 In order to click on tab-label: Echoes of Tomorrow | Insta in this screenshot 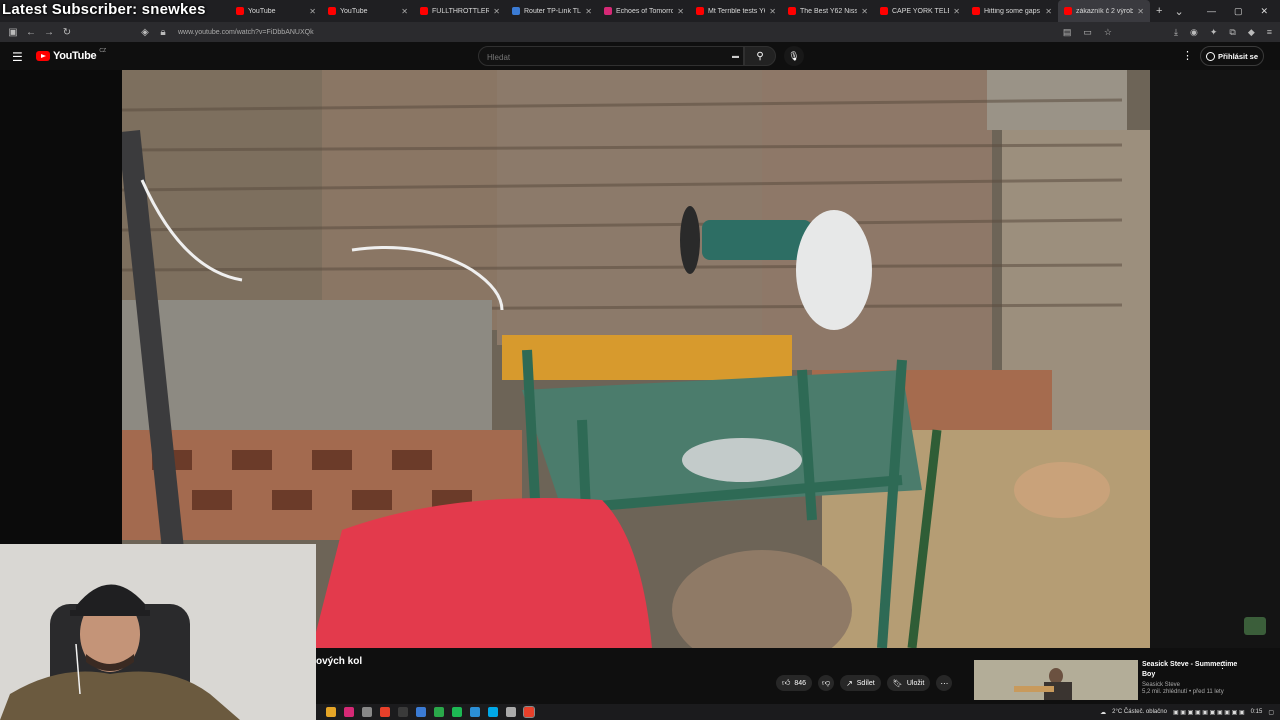, I will do `click(645, 11)`.